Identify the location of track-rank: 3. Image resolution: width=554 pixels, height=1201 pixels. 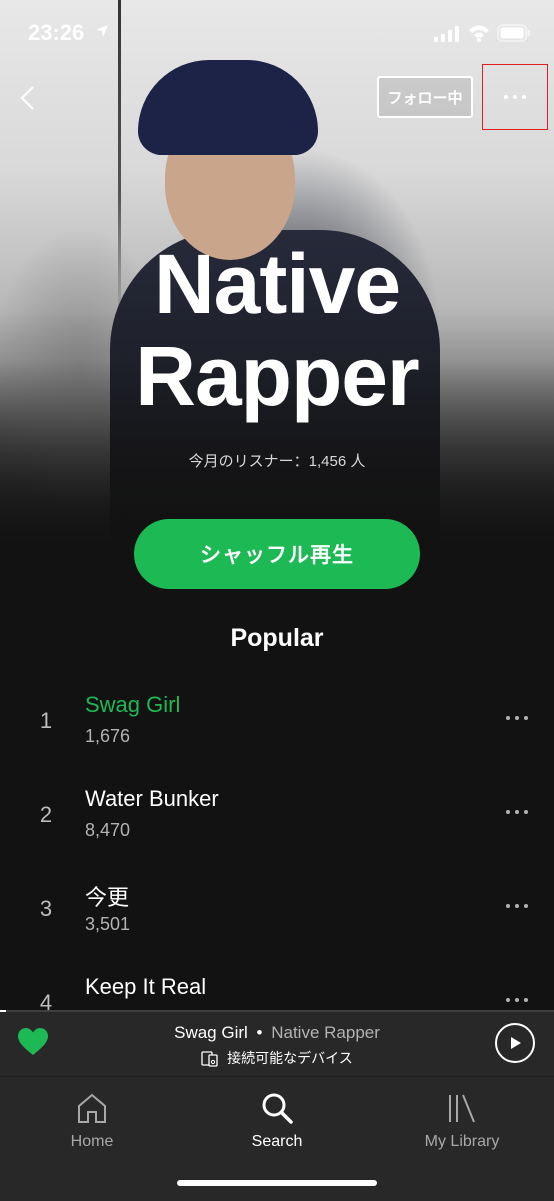
(46, 908).